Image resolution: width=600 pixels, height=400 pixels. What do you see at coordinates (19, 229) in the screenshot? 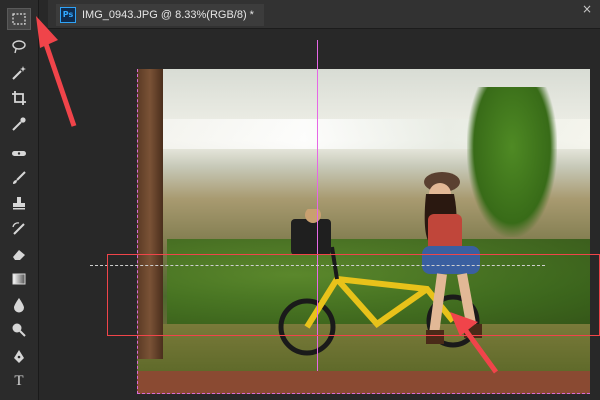
I see `history-brush-icon` at bounding box center [19, 229].